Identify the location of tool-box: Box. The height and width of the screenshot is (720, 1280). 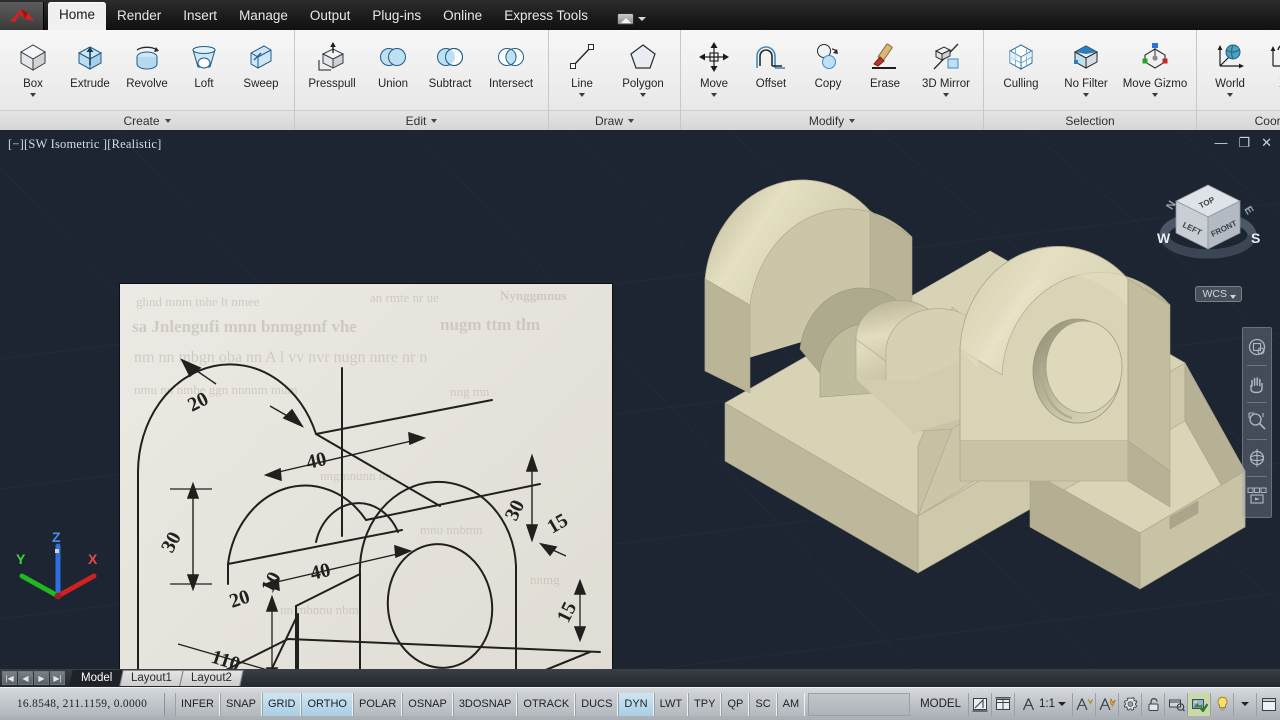
(33, 68).